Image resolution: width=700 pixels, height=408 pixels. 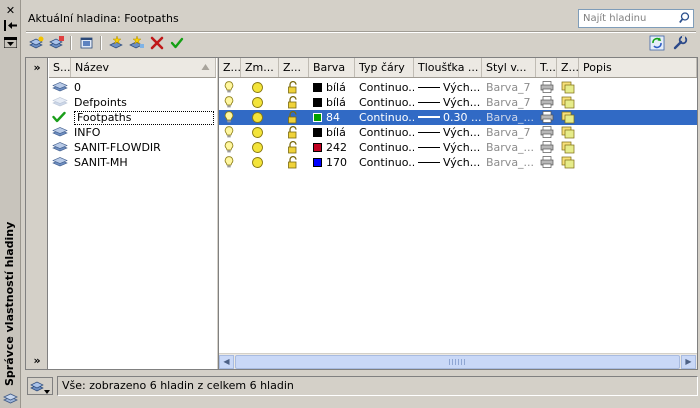 I want to click on scroll-right-icon: ▶, so click(x=688, y=362).